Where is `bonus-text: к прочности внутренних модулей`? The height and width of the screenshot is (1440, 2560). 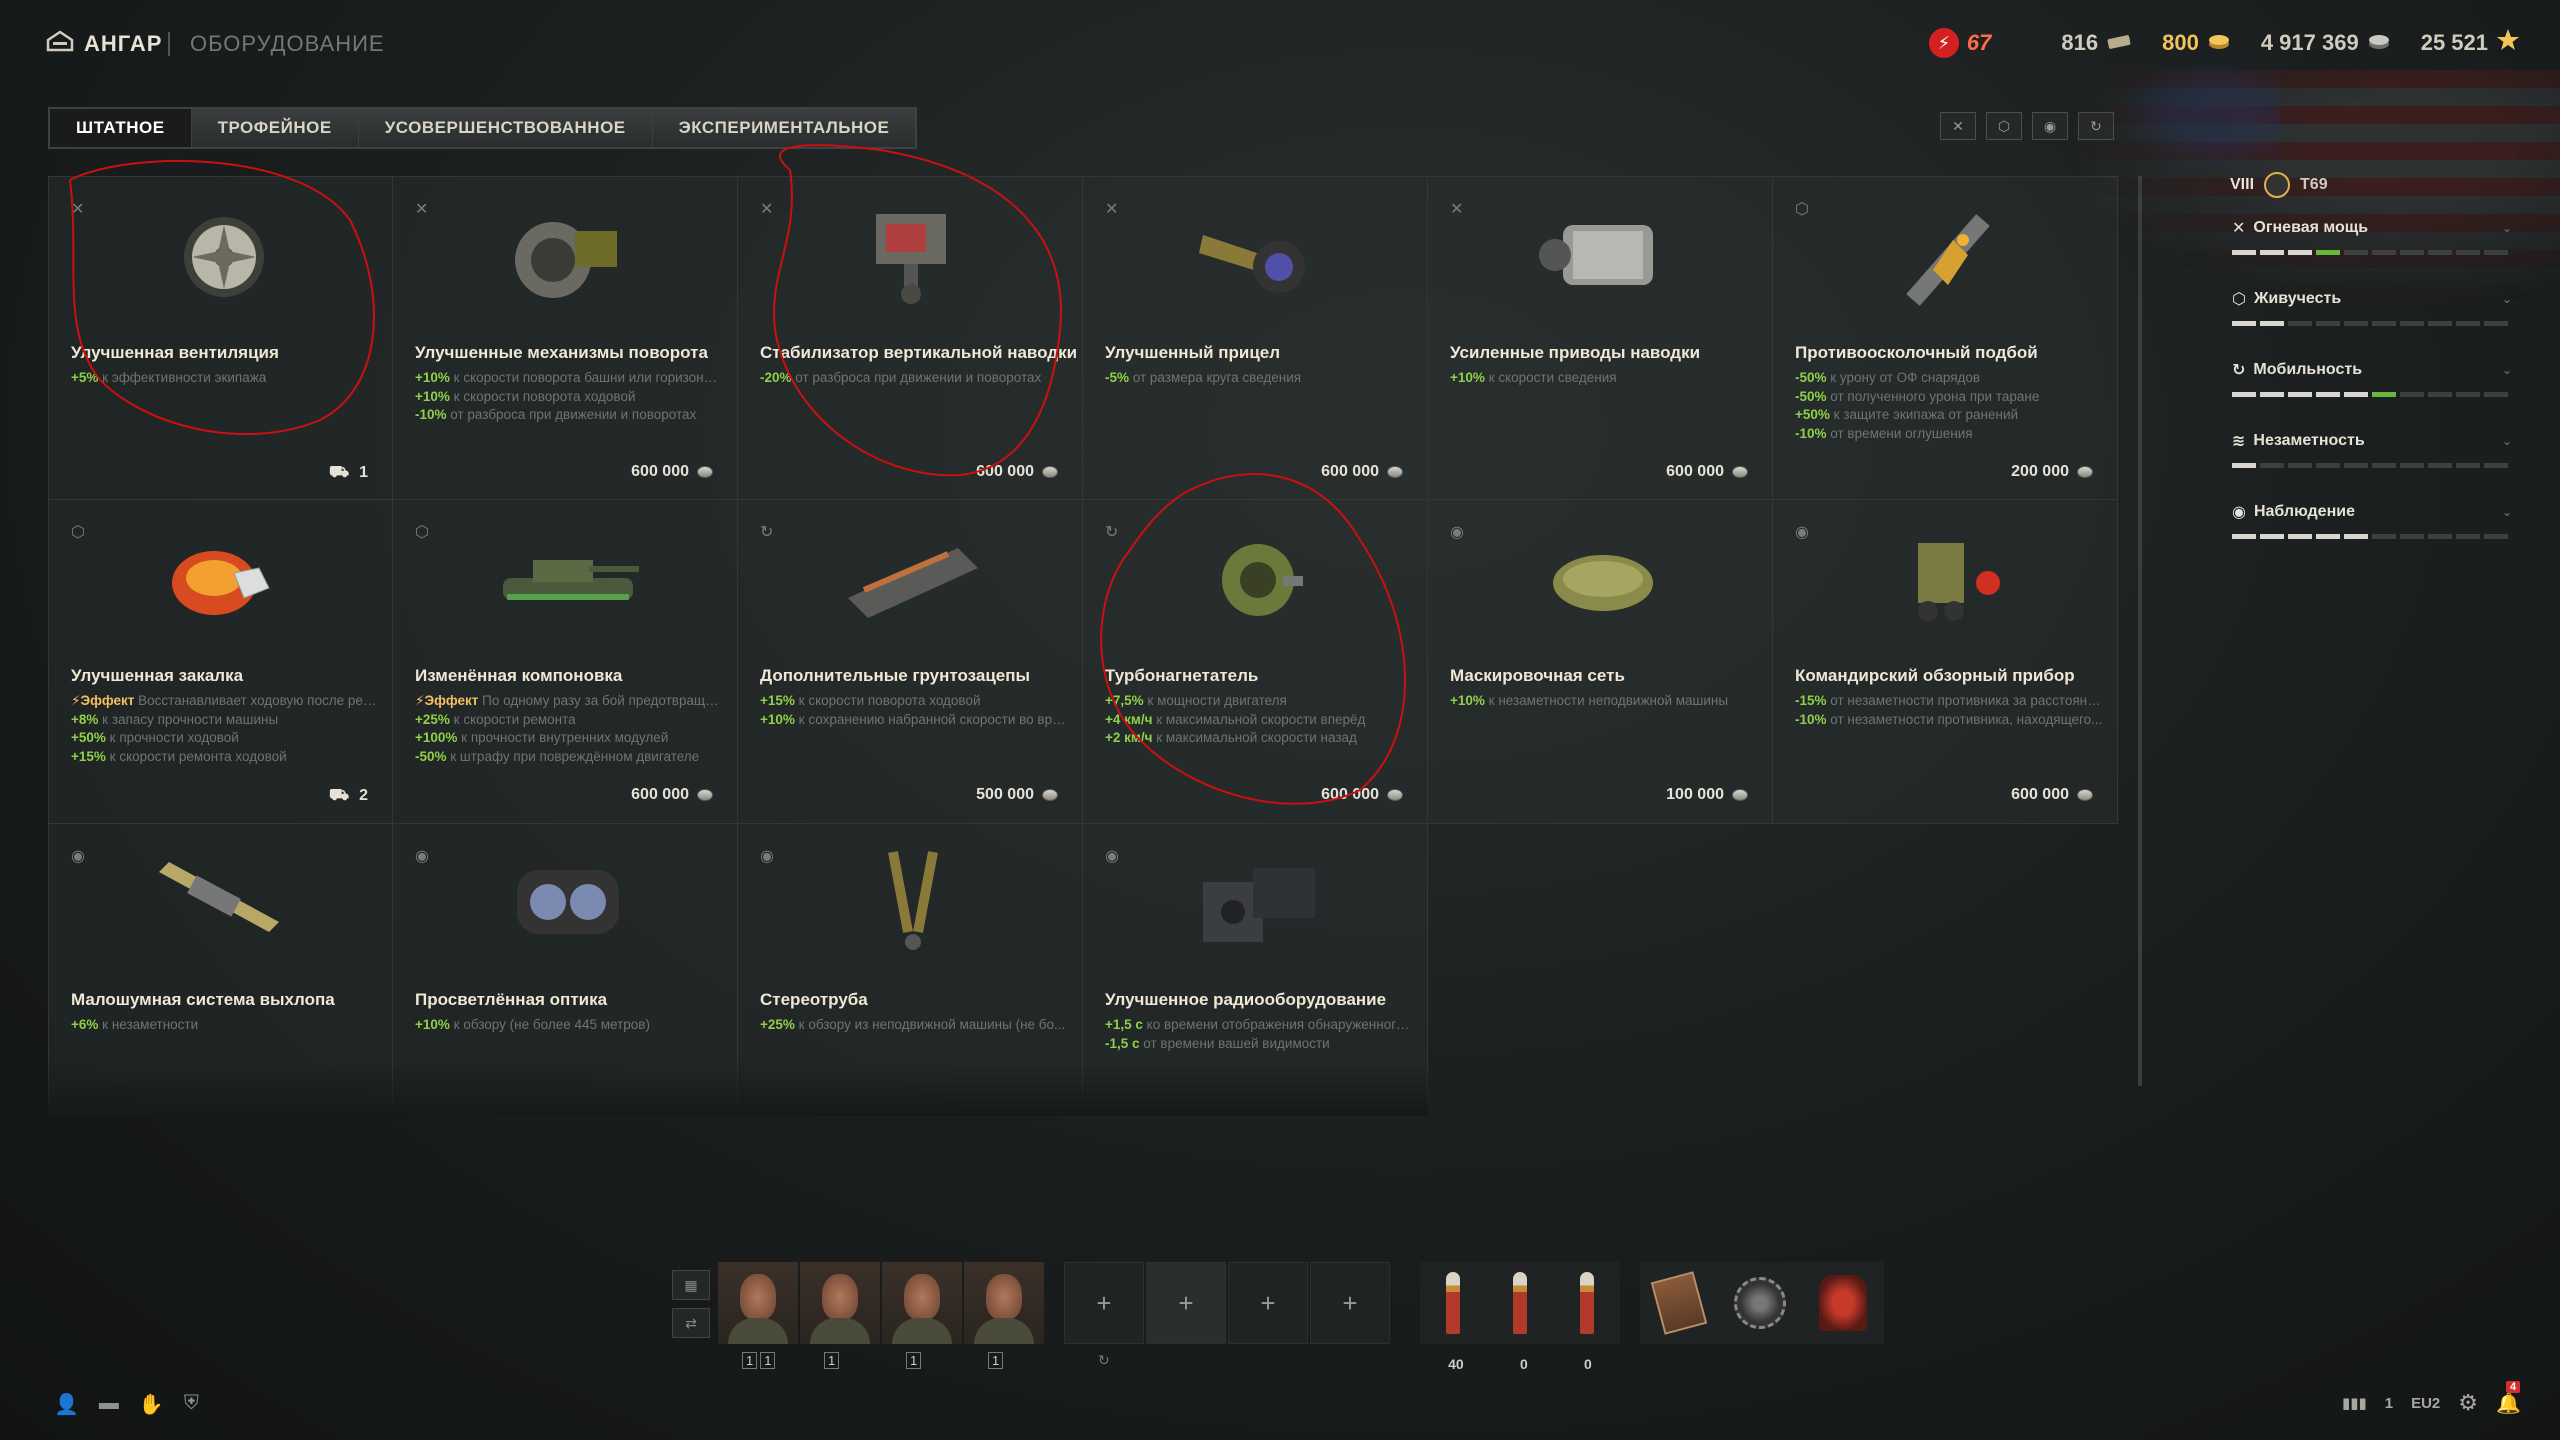
bonus-text: к прочности внутренних модулей is located at coordinates (563, 737).